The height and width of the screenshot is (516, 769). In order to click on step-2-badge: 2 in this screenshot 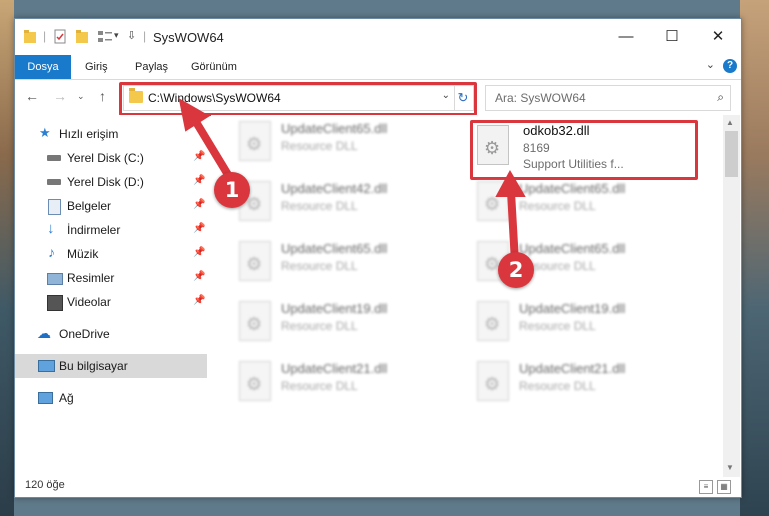, I will do `click(516, 270)`.